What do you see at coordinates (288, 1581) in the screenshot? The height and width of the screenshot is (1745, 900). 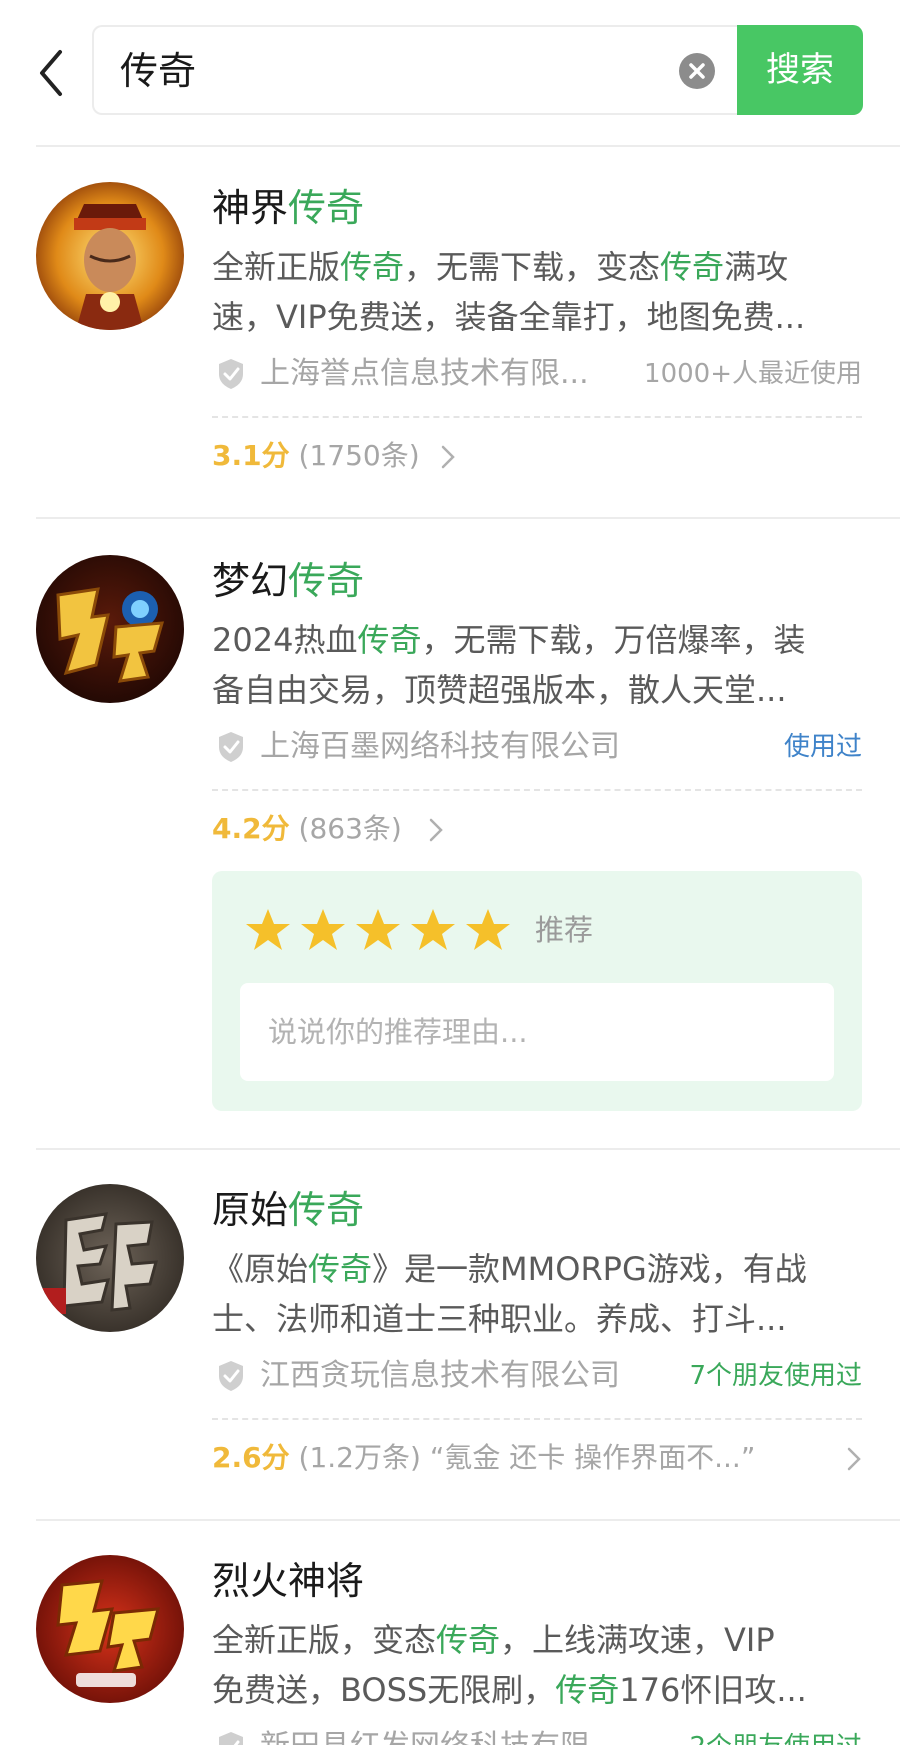 I see `app-title: 烈火神将` at bounding box center [288, 1581].